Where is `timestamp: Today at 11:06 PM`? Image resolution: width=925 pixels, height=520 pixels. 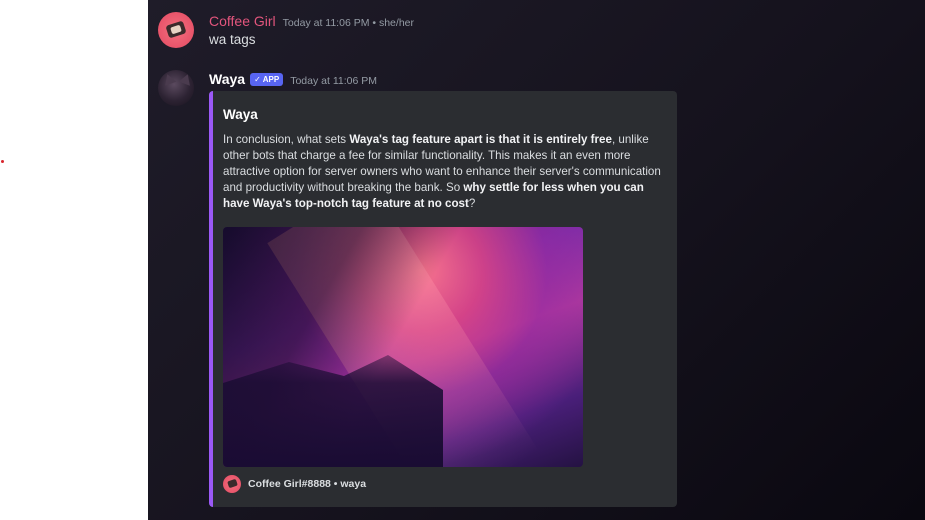 timestamp: Today at 11:06 PM is located at coordinates (333, 81).